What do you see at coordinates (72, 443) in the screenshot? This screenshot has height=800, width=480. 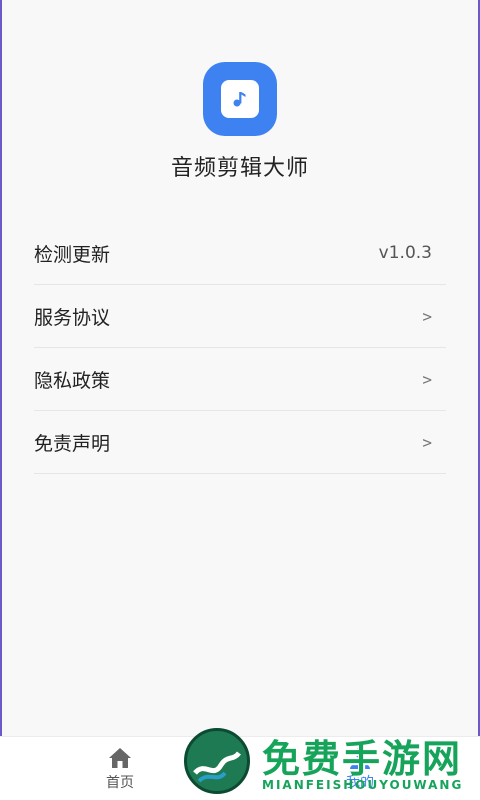 I see `disclaimer-label: 免责声明` at bounding box center [72, 443].